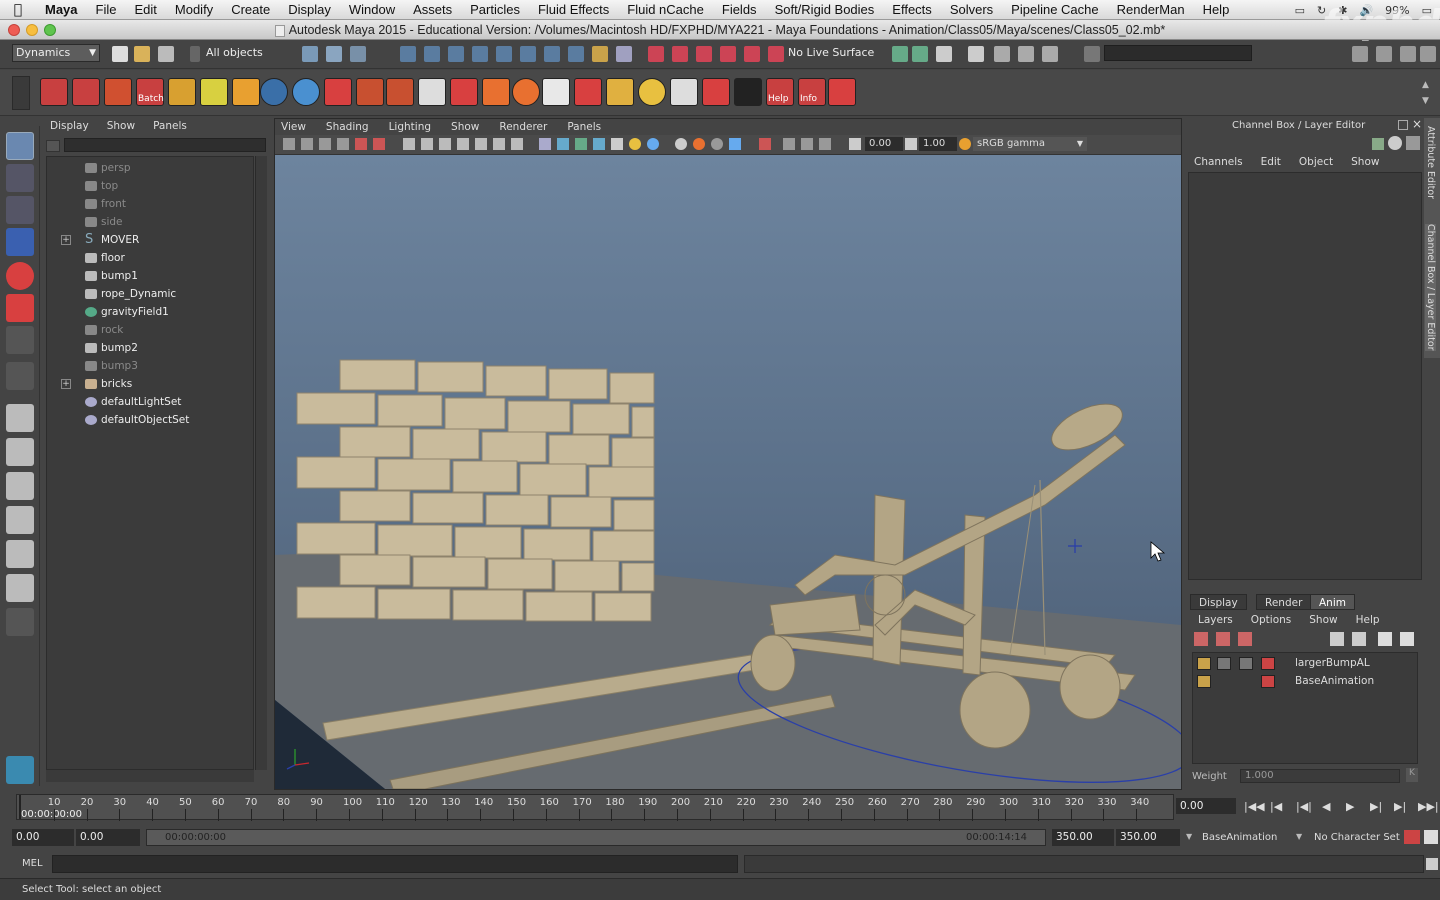 Image resolution: width=1440 pixels, height=900 pixels. What do you see at coordinates (944, 54) in the screenshot?
I see `clipboard-icon` at bounding box center [944, 54].